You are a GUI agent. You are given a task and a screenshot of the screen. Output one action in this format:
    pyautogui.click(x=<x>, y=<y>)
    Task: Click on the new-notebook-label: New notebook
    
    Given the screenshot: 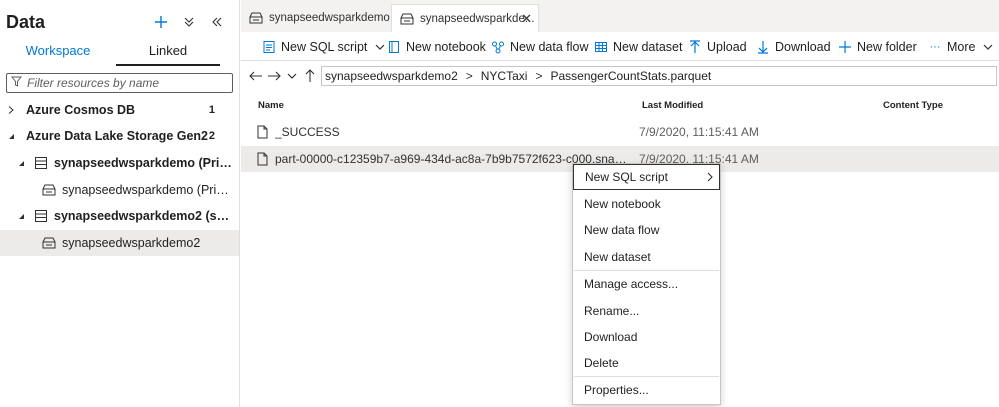 What is the action you would take?
    pyautogui.click(x=446, y=47)
    